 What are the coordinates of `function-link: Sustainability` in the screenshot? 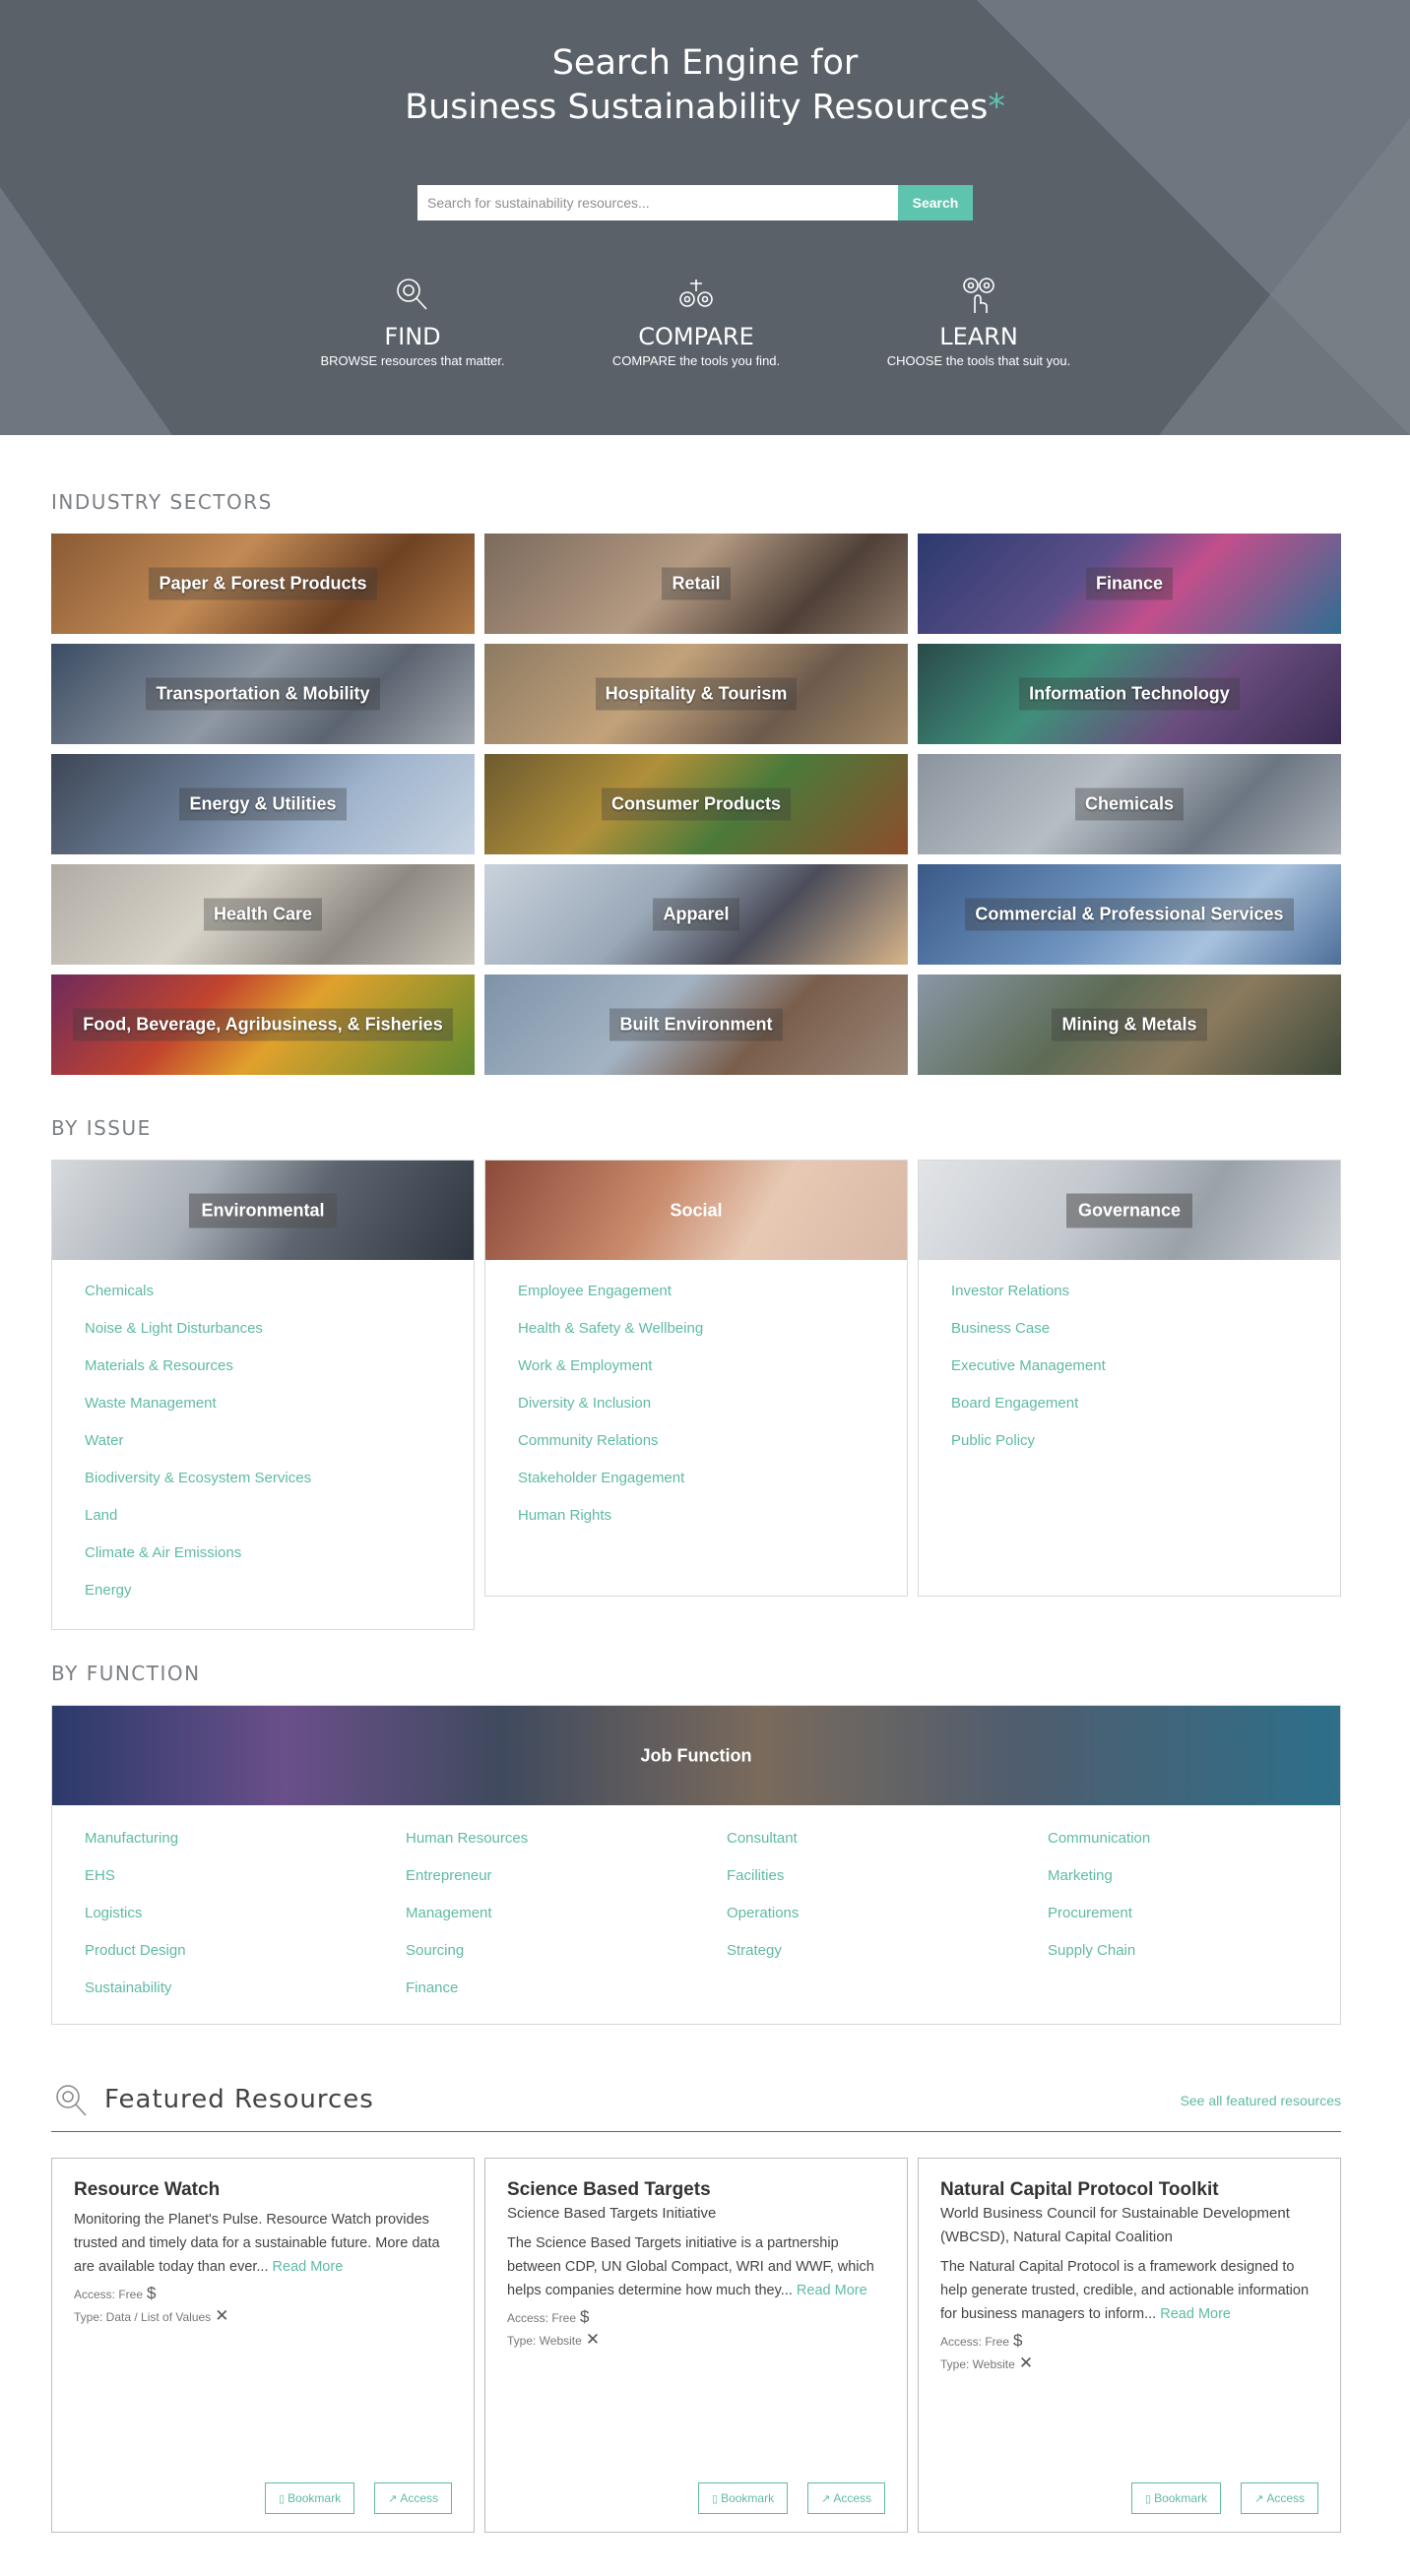 It's located at (128, 1987).